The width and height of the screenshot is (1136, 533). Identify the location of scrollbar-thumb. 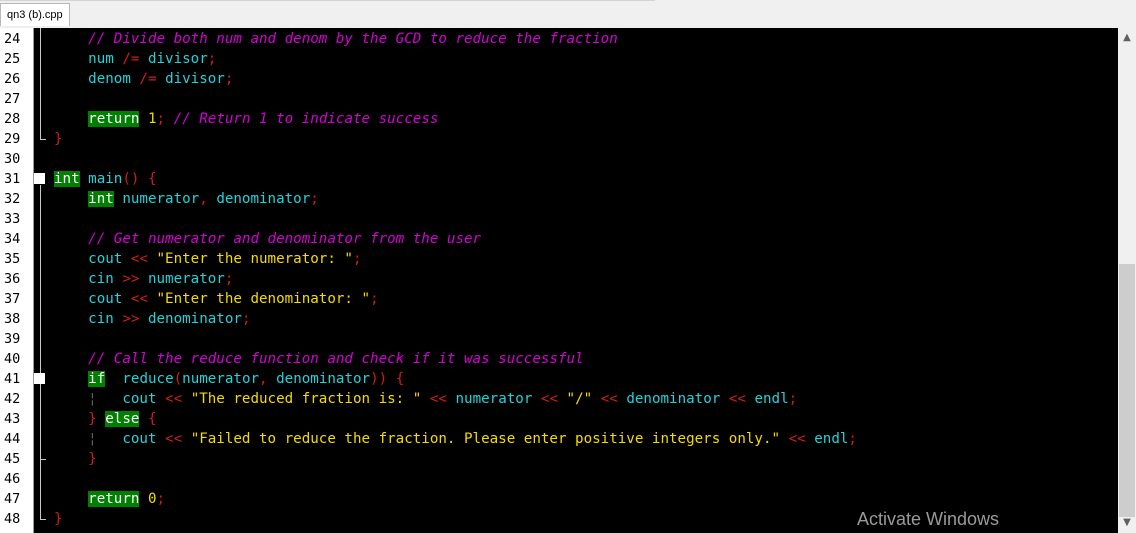
(1127, 390).